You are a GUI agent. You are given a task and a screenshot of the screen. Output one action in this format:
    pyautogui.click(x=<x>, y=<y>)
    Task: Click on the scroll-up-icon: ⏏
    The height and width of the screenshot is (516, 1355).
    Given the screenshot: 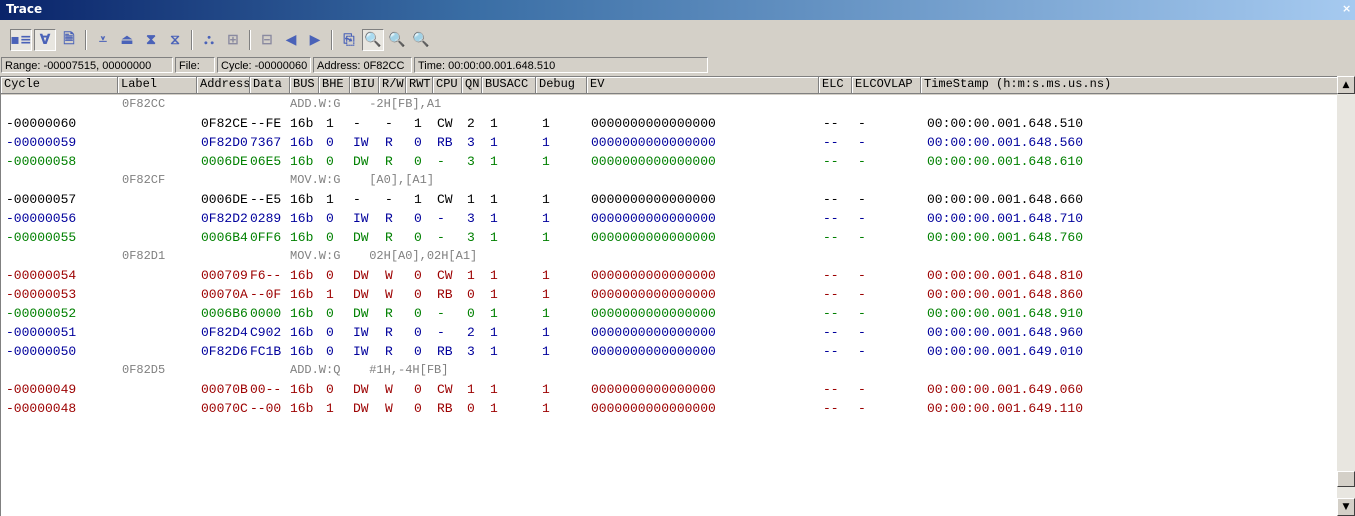 What is the action you would take?
    pyautogui.click(x=127, y=40)
    